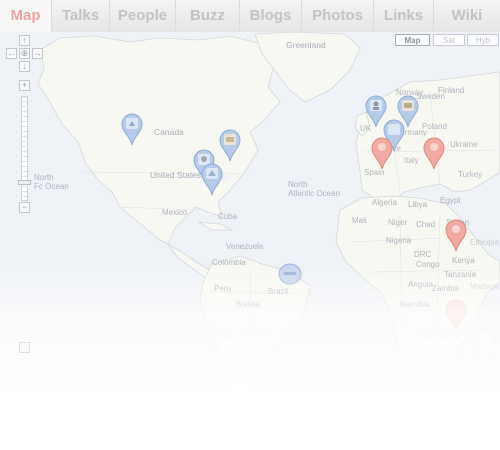 The width and height of the screenshot is (500, 450). What do you see at coordinates (306, 45) in the screenshot?
I see `label-greenland: Greenland` at bounding box center [306, 45].